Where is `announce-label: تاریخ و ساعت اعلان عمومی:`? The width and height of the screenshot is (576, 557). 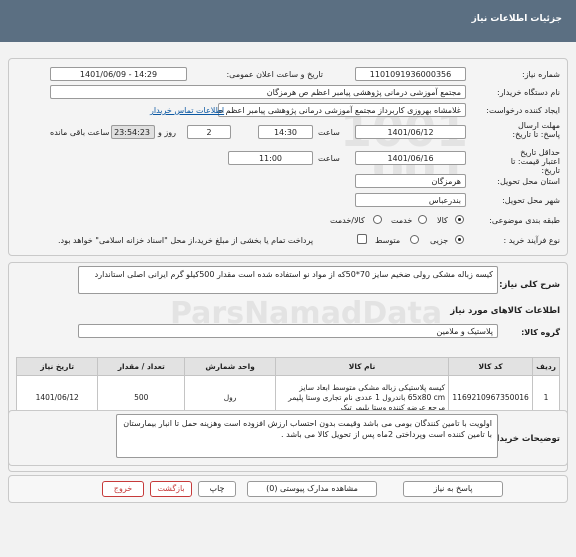 announce-label: تاریخ و ساعت اعلان عمومی: is located at coordinates (274, 74).